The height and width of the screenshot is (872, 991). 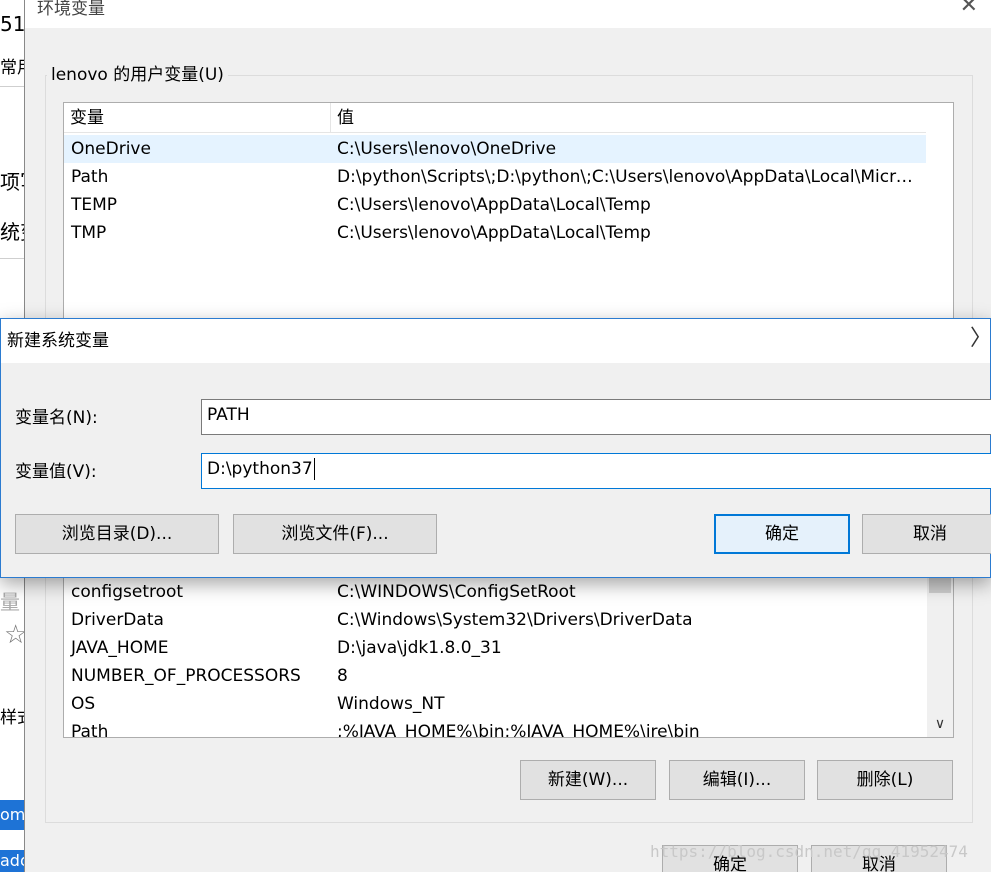 I want to click on variable-value-field: D:\python37, so click(x=596, y=471).